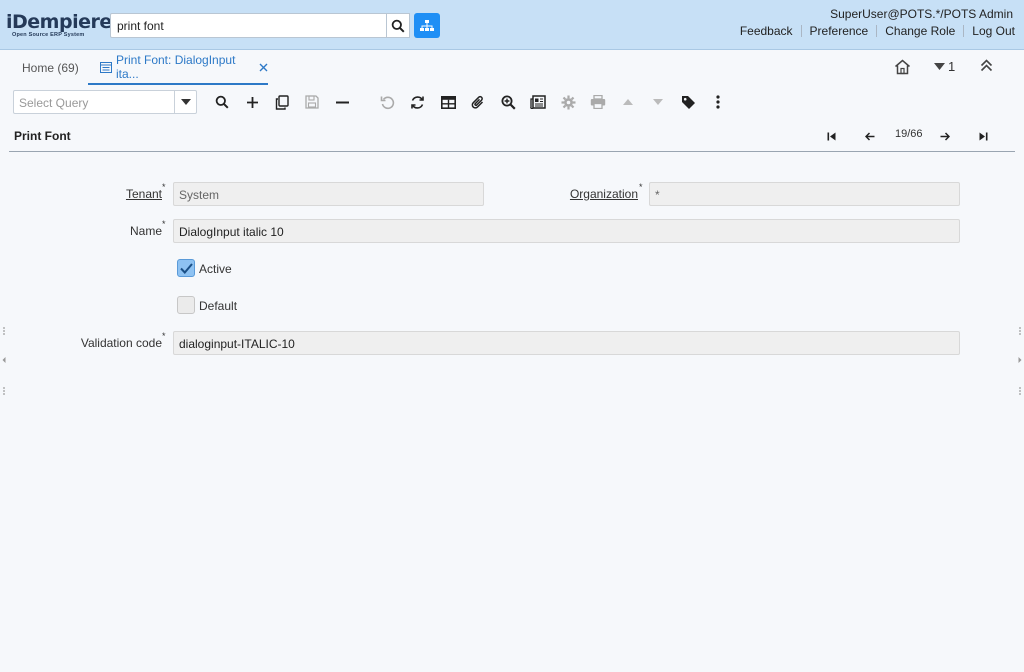  I want to click on process-button, so click(568, 102).